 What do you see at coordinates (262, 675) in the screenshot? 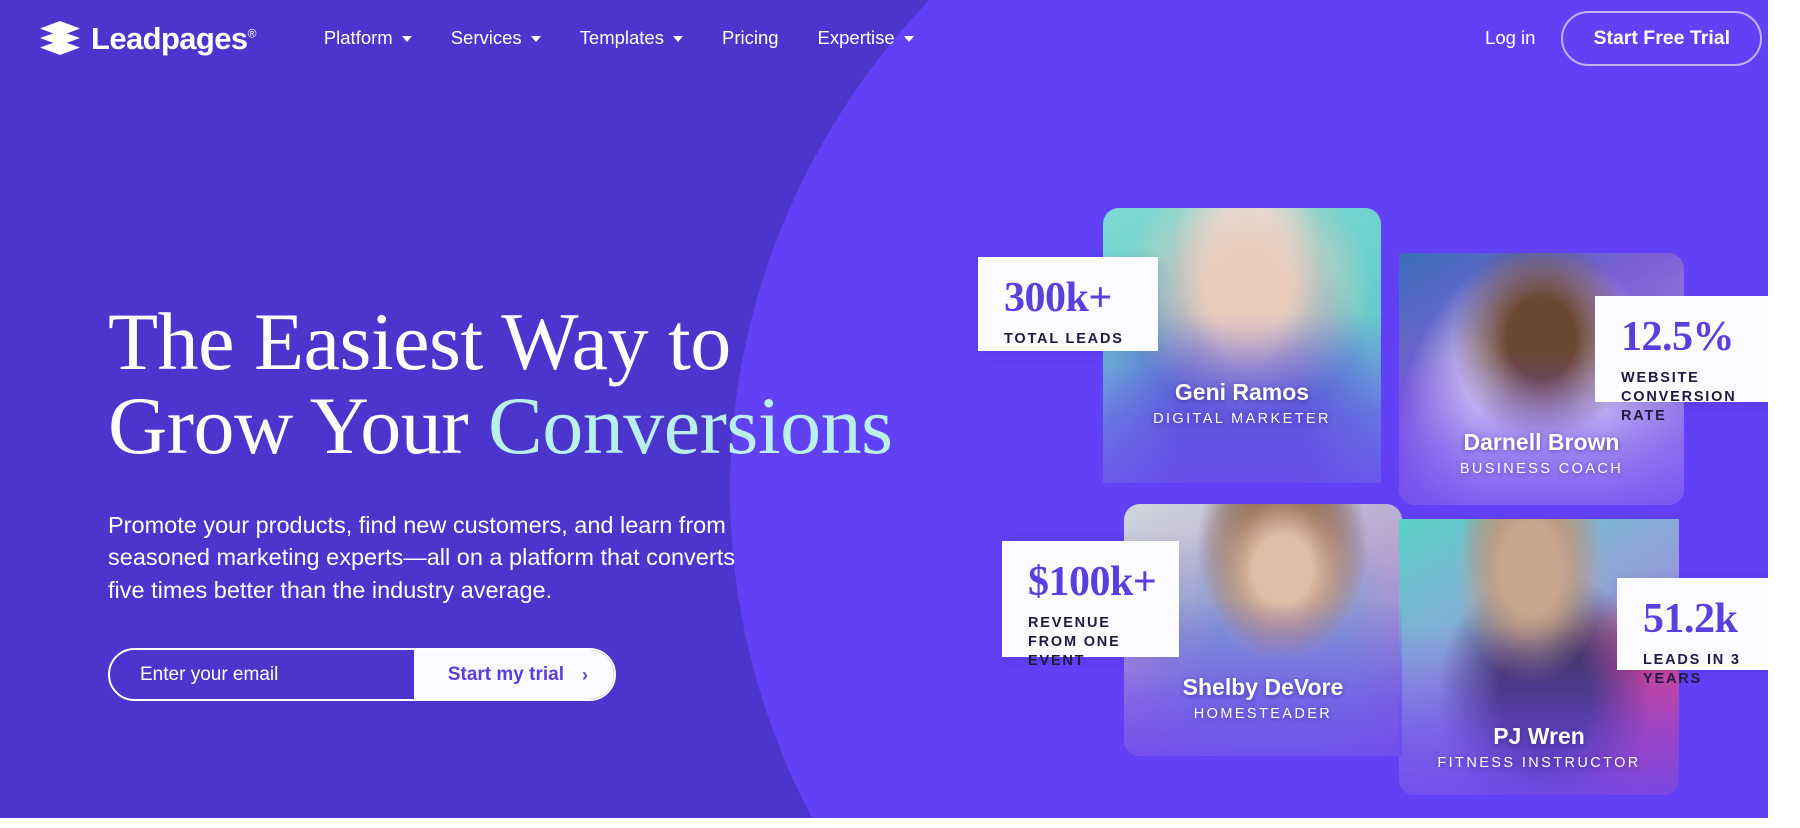
I see `email-input` at bounding box center [262, 675].